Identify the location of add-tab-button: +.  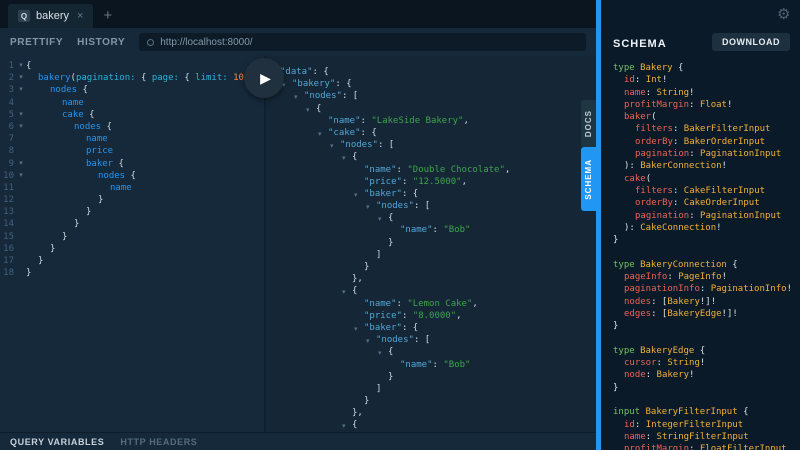
(107, 15).